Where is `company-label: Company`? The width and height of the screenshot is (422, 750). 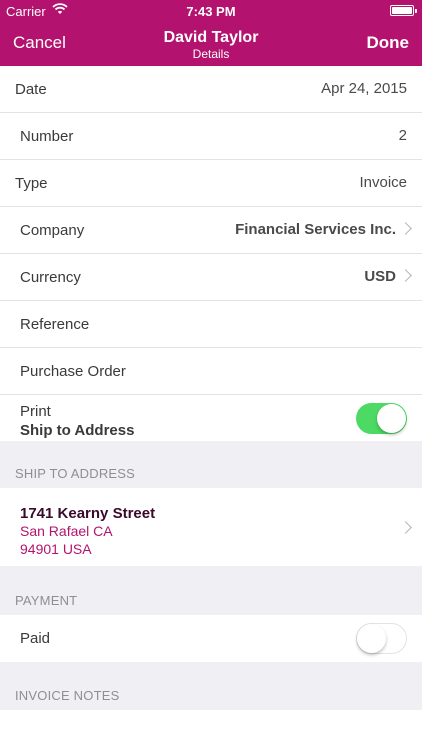 company-label: Company is located at coordinates (52, 230).